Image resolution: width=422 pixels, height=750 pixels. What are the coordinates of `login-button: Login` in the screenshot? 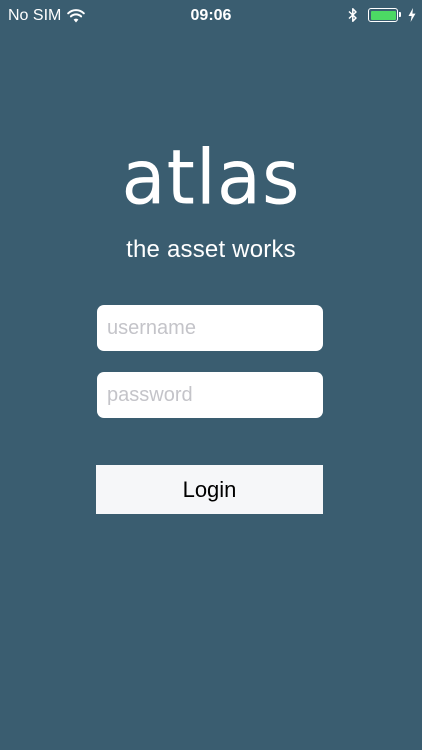 It's located at (209, 489).